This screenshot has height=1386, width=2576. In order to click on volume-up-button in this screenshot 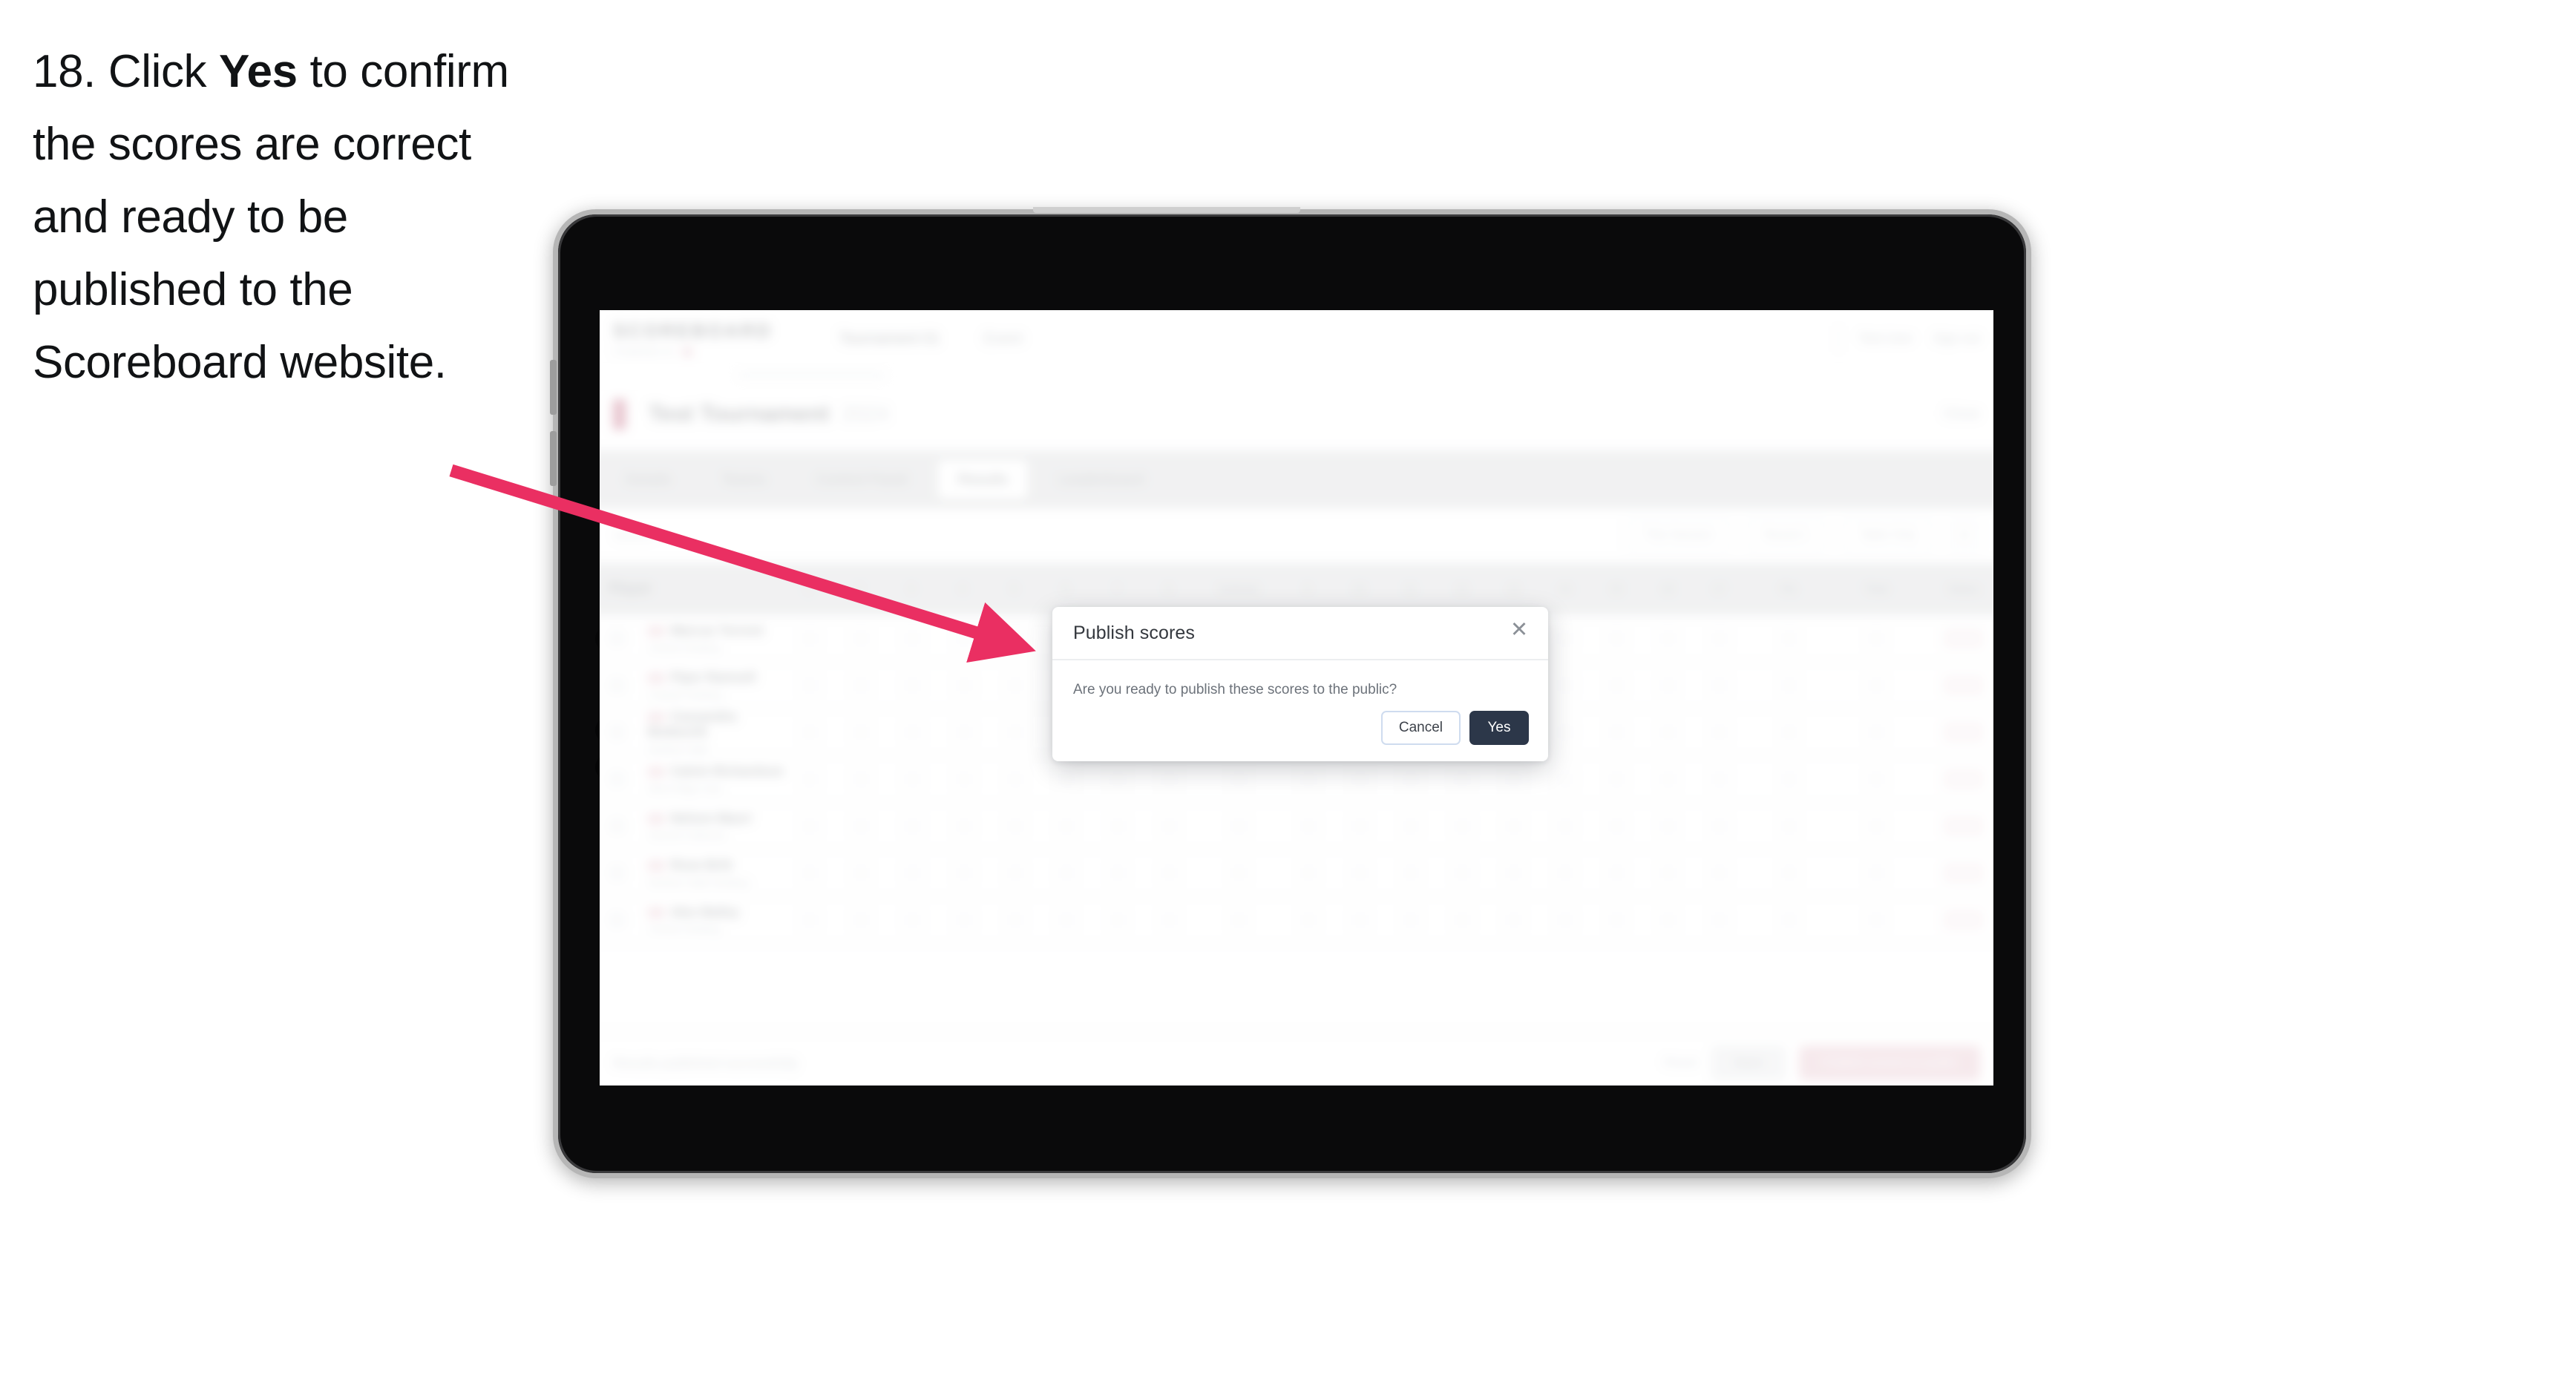, I will do `click(553, 388)`.